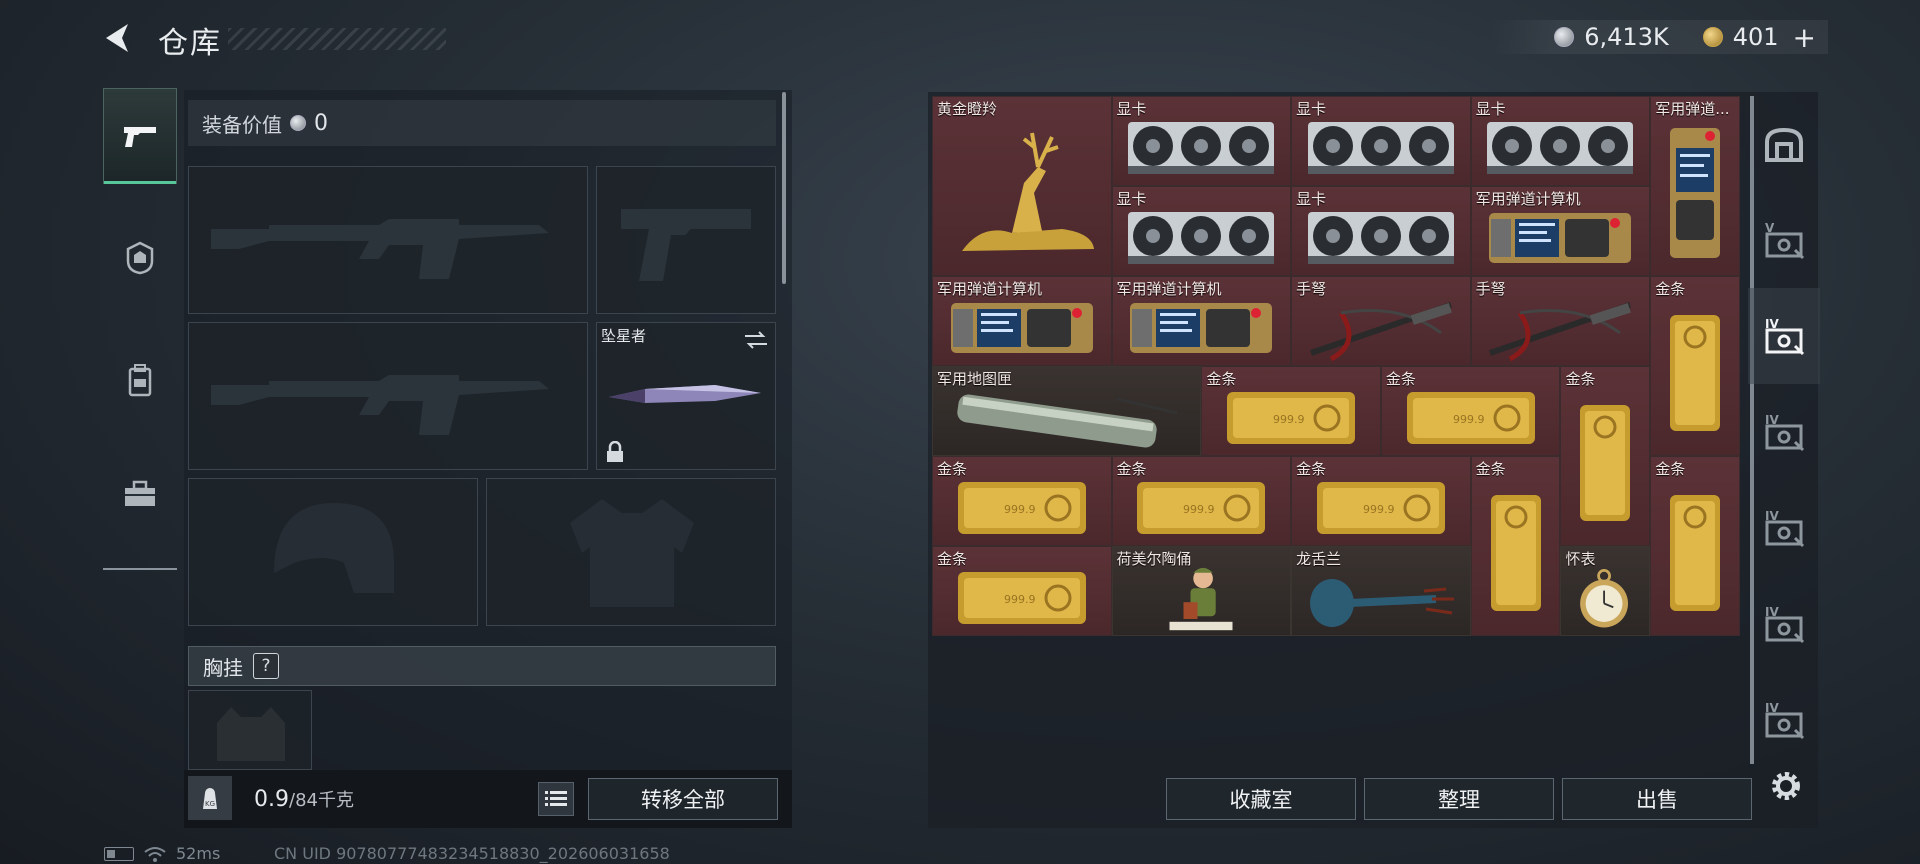 The width and height of the screenshot is (1920, 864). Describe the element at coordinates (120, 38) in the screenshot. I see `back-button` at that location.